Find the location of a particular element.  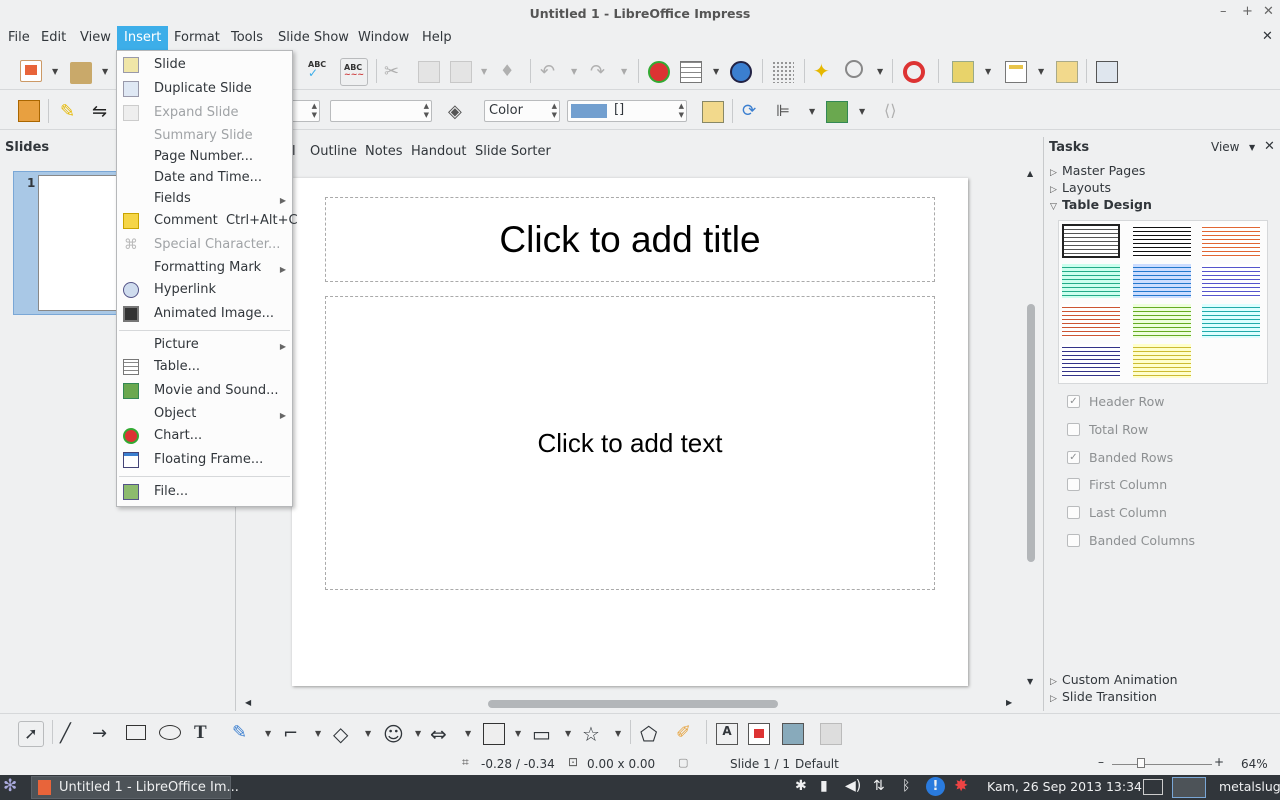

menu-help: Help is located at coordinates (437, 37).